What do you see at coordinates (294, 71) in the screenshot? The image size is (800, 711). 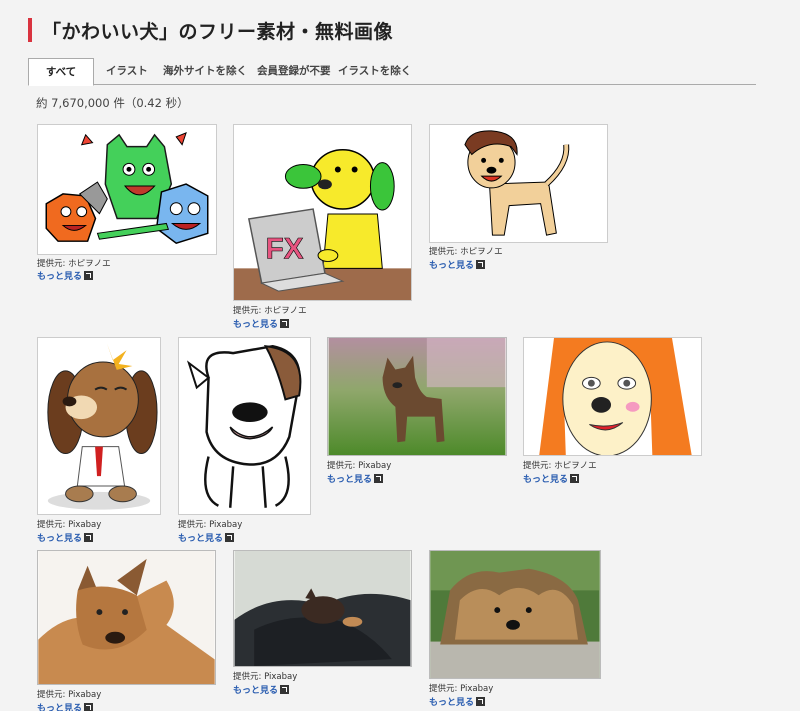 I see `tab-no-registration: 会員登録が不要` at bounding box center [294, 71].